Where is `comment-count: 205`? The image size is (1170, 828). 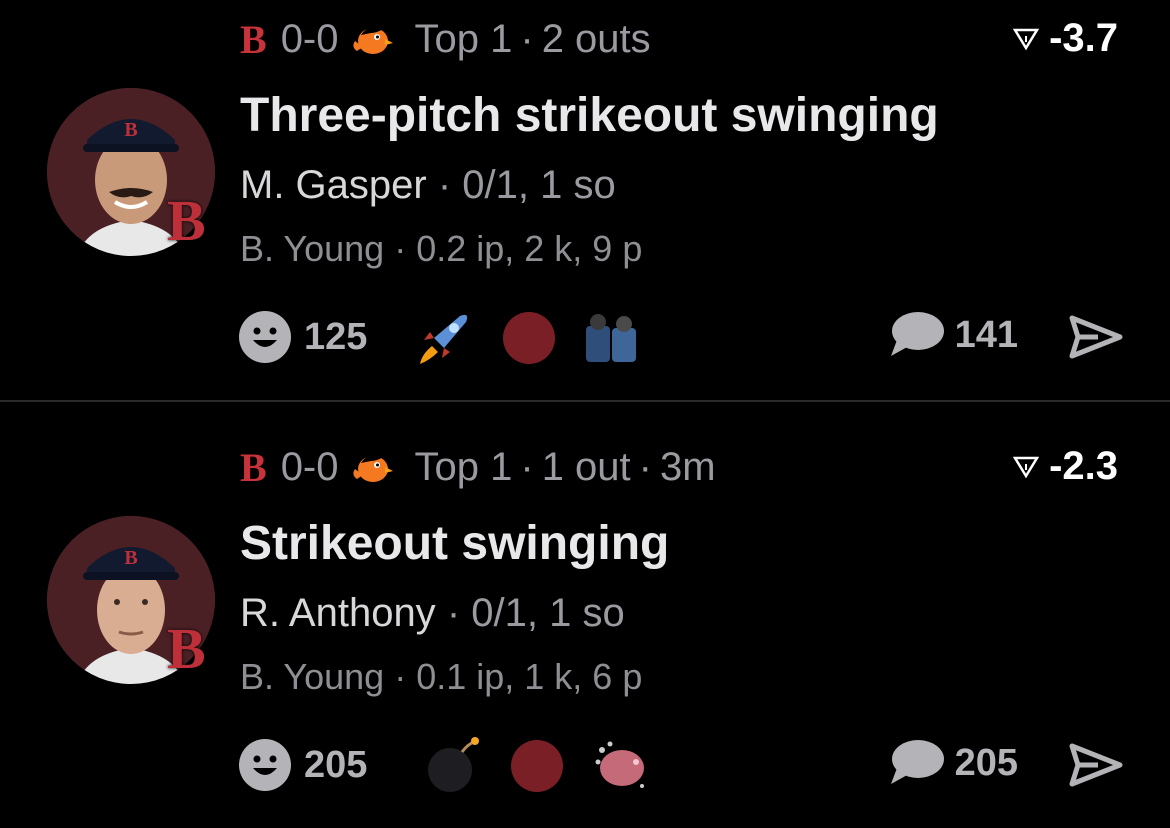
comment-count: 205 is located at coordinates (986, 762).